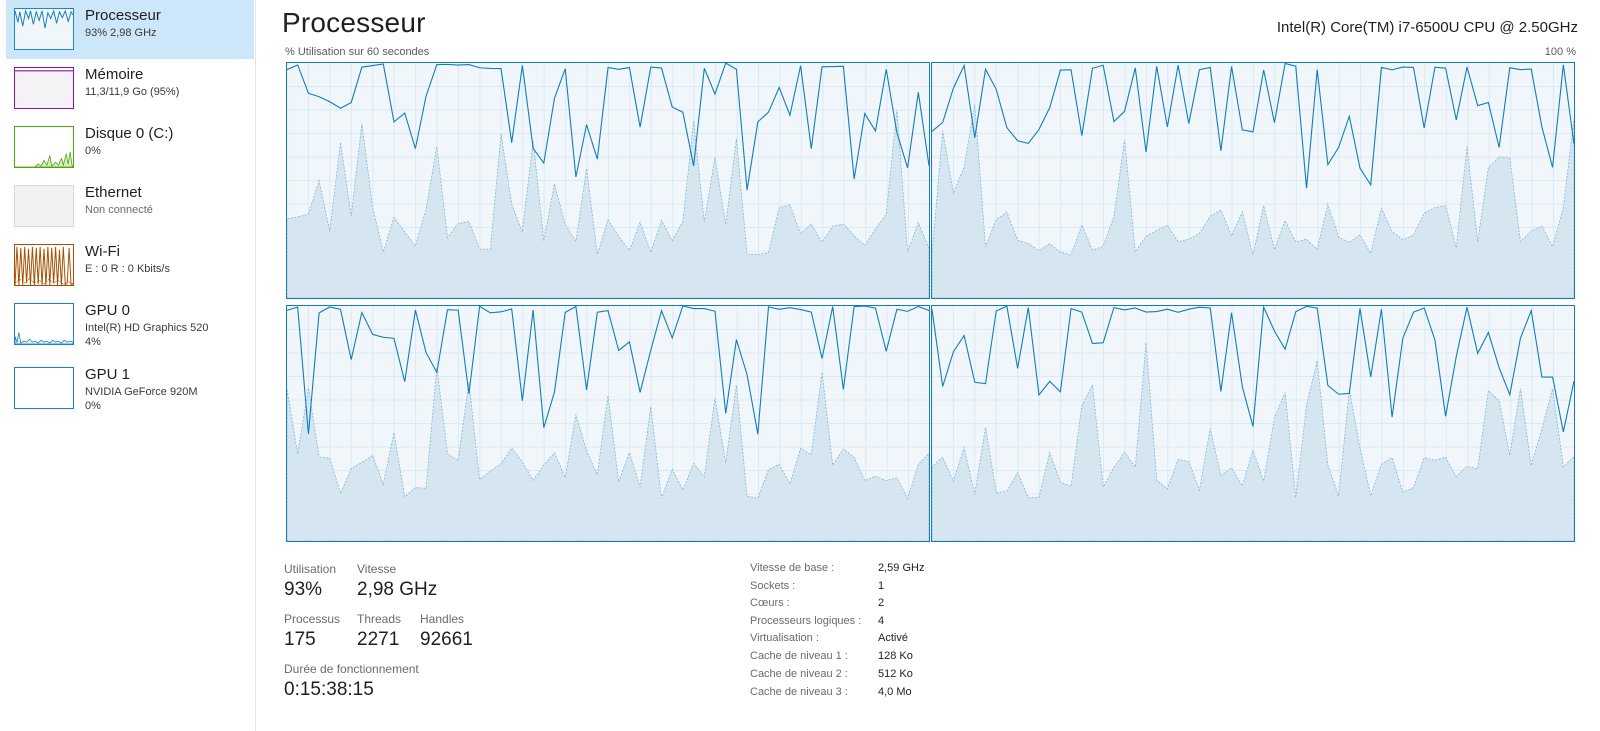  Describe the element at coordinates (44, 265) in the screenshot. I see `wifi-thumbnail-graph` at that location.